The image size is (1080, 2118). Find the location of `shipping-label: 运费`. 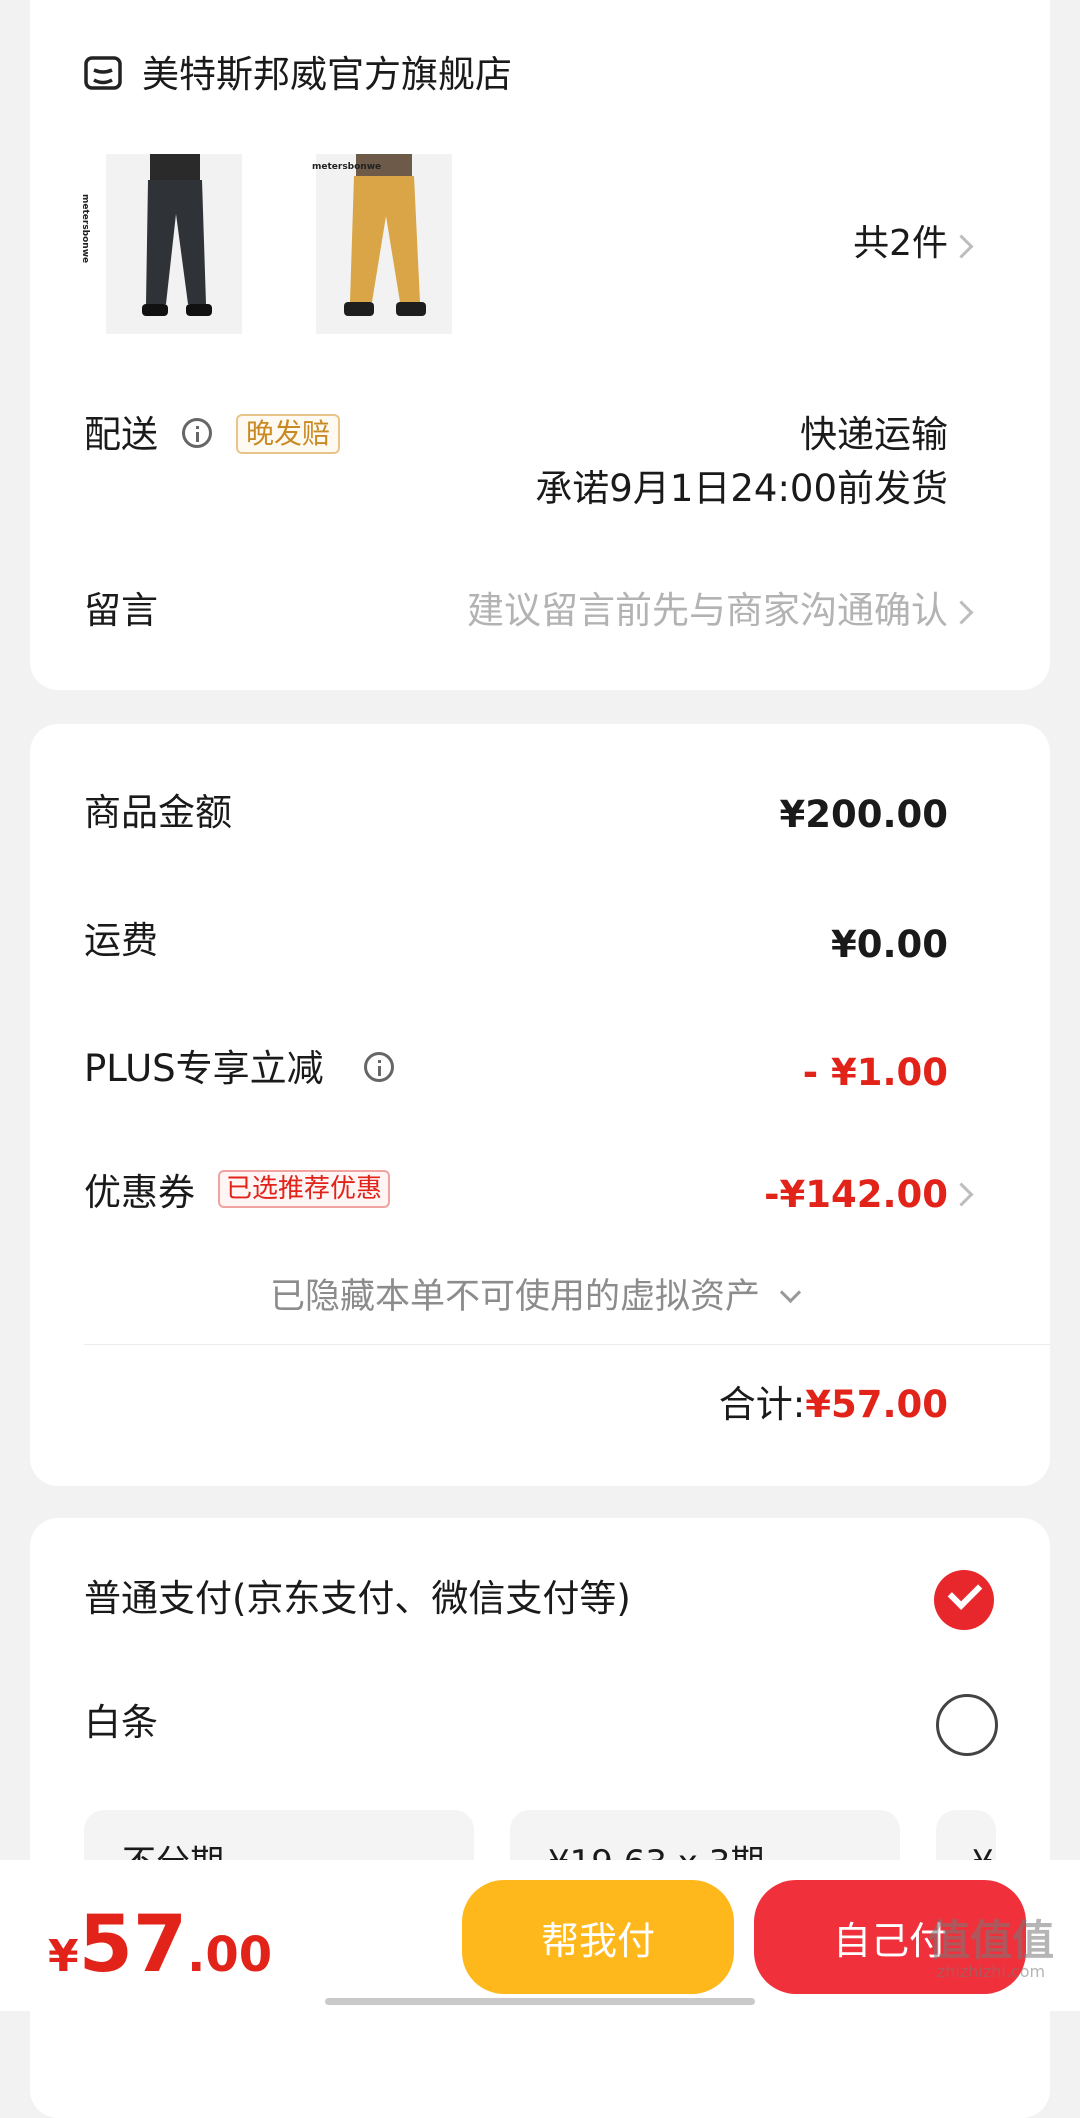

shipping-label: 运费 is located at coordinates (121, 940).